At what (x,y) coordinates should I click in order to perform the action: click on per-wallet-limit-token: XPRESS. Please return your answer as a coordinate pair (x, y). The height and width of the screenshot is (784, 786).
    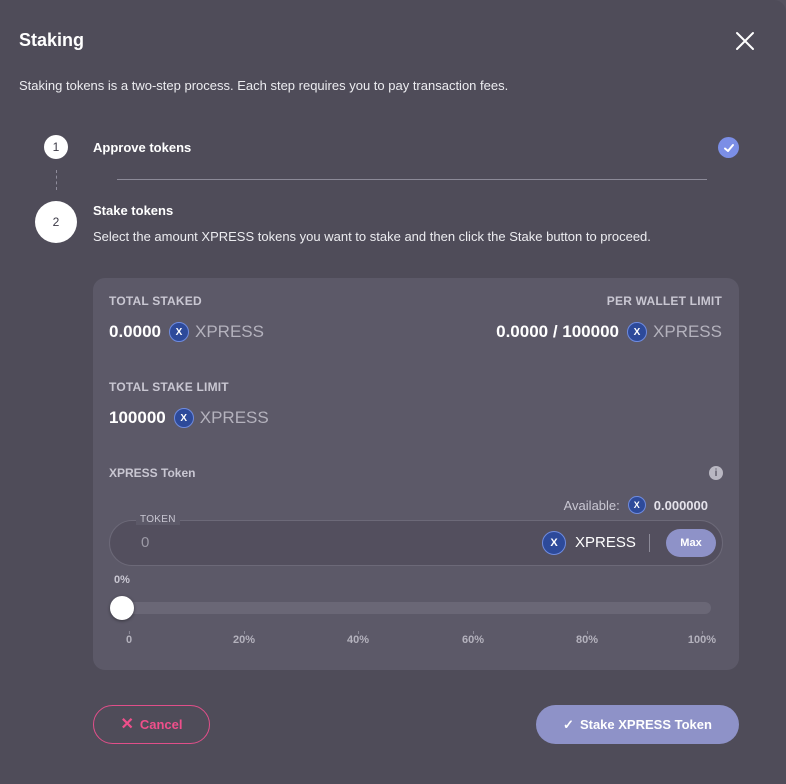
    Looking at the image, I should click on (687, 331).